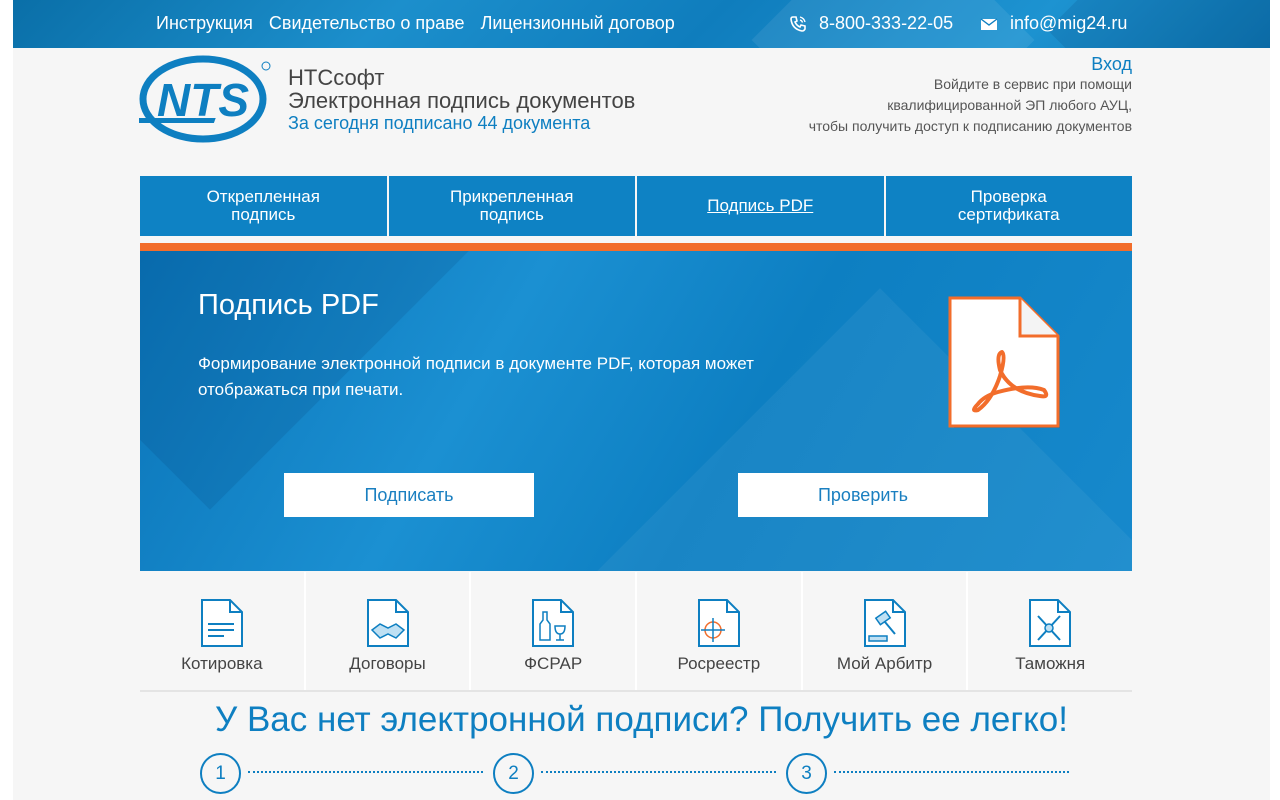 The image size is (1280, 800). I want to click on instruction-link: Инструкция, so click(204, 23).